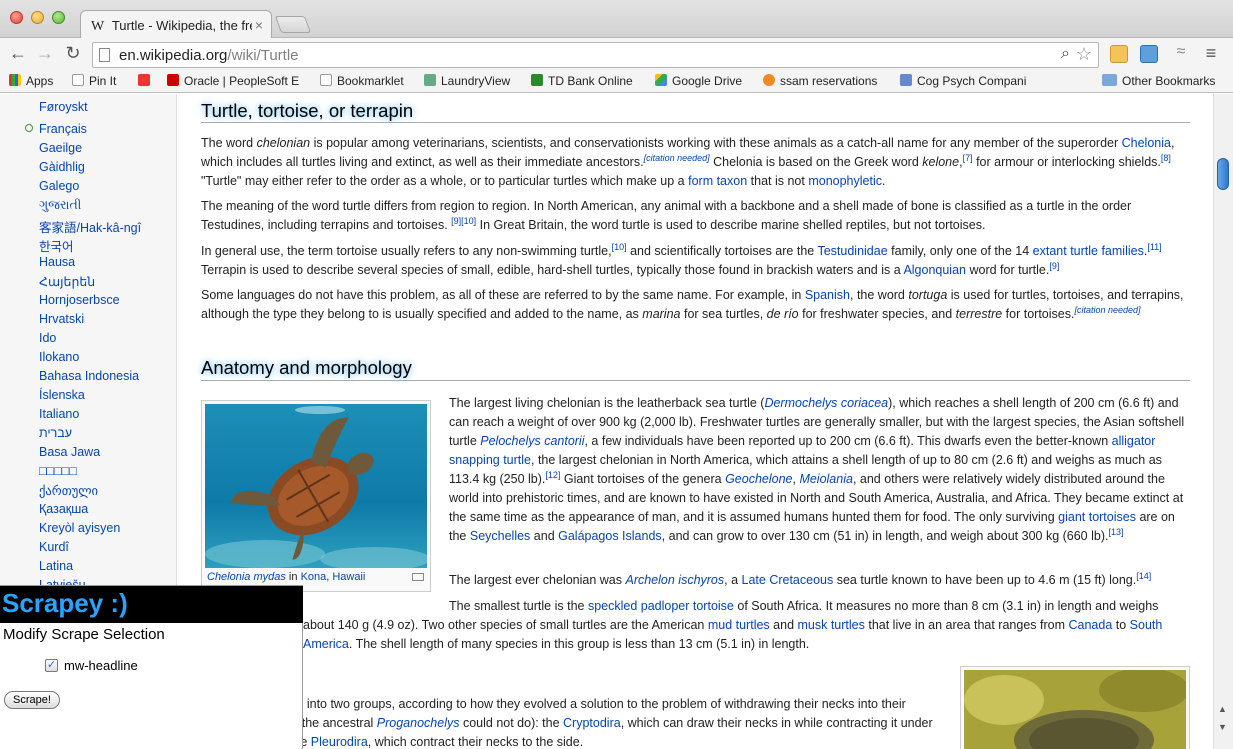  I want to click on lang-link: Italiano, so click(59, 414).